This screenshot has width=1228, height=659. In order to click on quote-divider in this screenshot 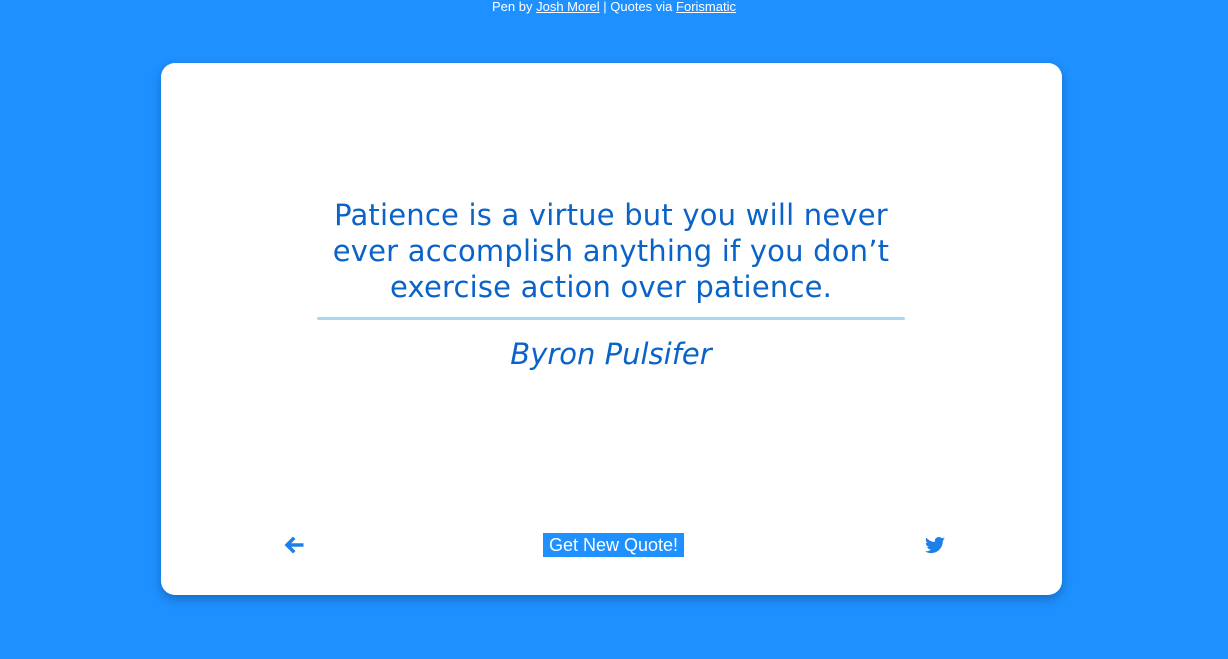, I will do `click(611, 318)`.